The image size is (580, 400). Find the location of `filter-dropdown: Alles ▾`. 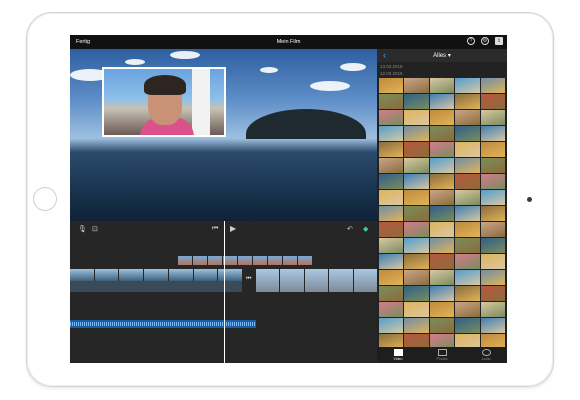

filter-dropdown: Alles ▾ is located at coordinates (442, 55).